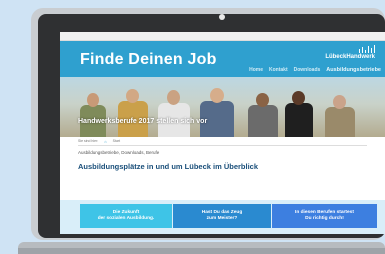  Describe the element at coordinates (148, 59) in the screenshot. I see `site-title: Finde Deinen Job` at that location.